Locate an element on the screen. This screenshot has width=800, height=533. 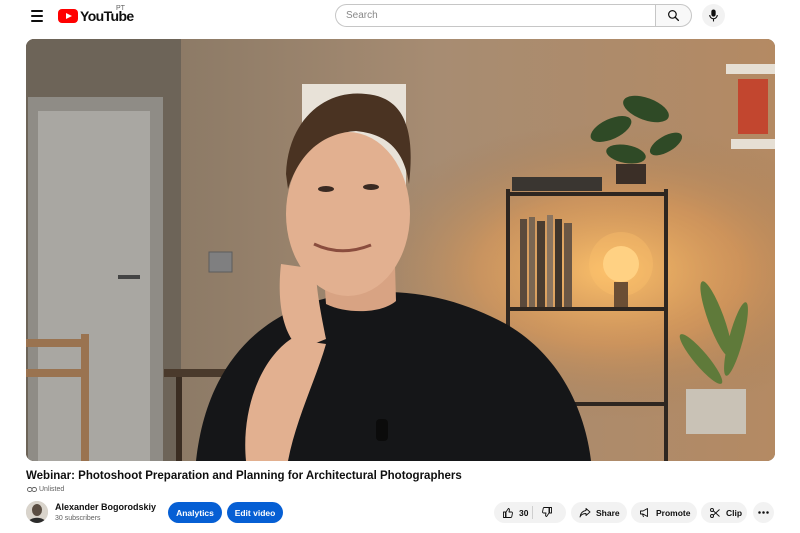
thumbs-up-icon is located at coordinates (508, 512).